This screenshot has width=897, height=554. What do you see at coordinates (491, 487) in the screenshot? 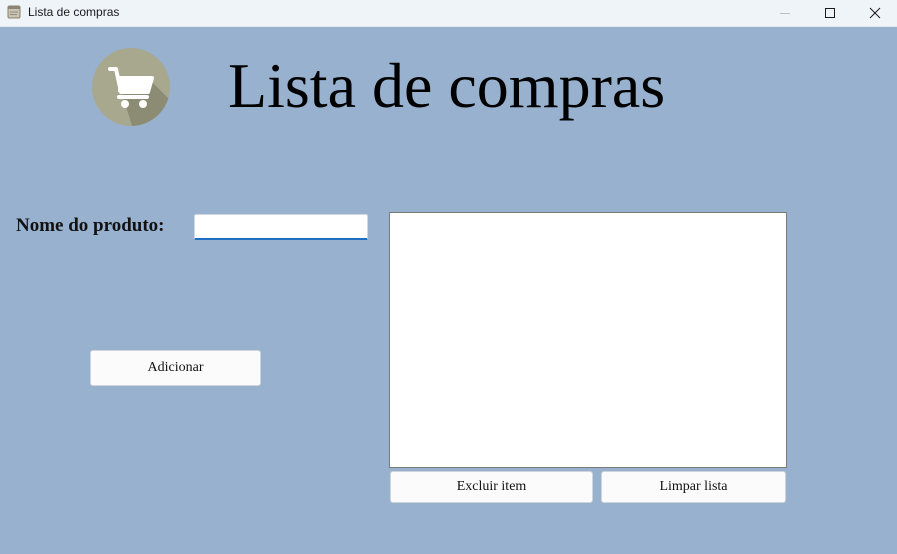
I see `delete-item-button: Excluir item` at bounding box center [491, 487].